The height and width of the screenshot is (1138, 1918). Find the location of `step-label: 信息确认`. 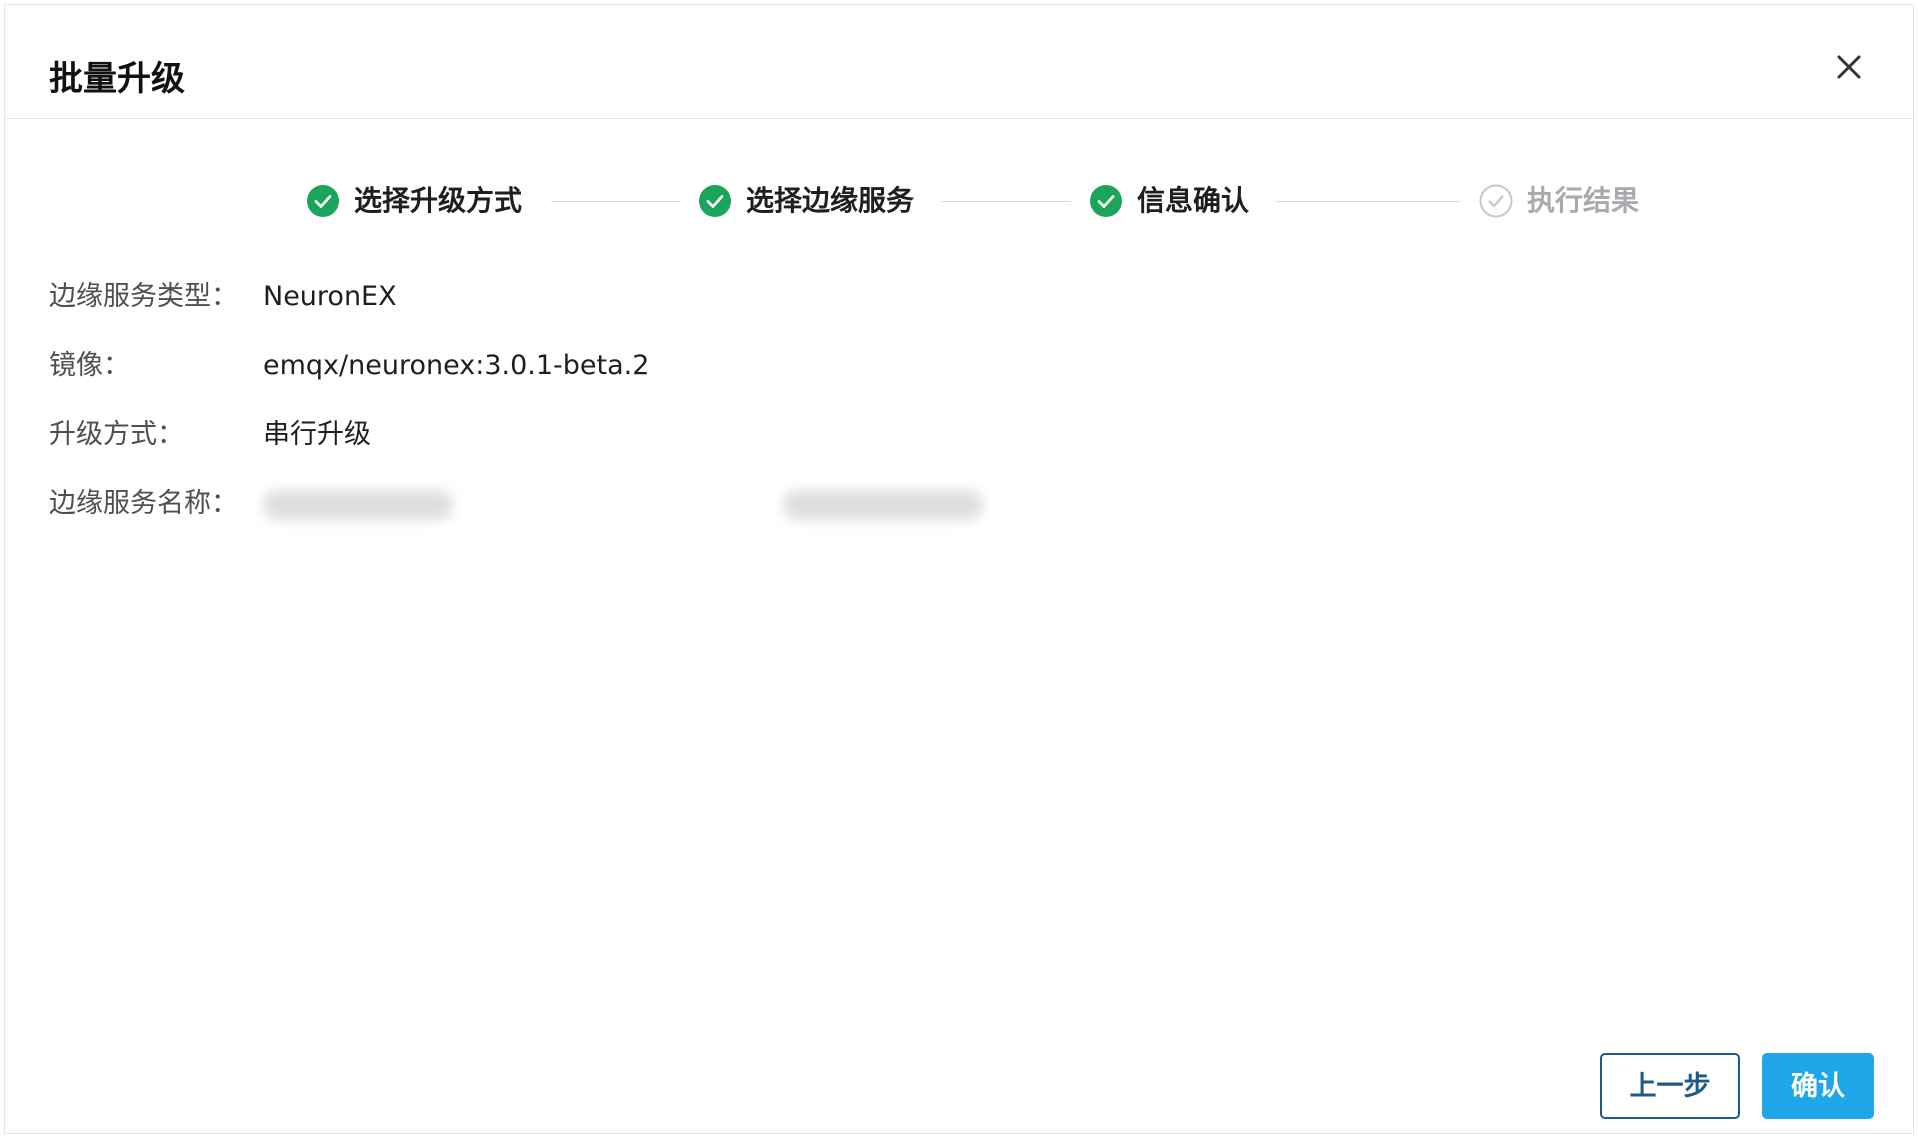

step-label: 信息确认 is located at coordinates (1193, 200).